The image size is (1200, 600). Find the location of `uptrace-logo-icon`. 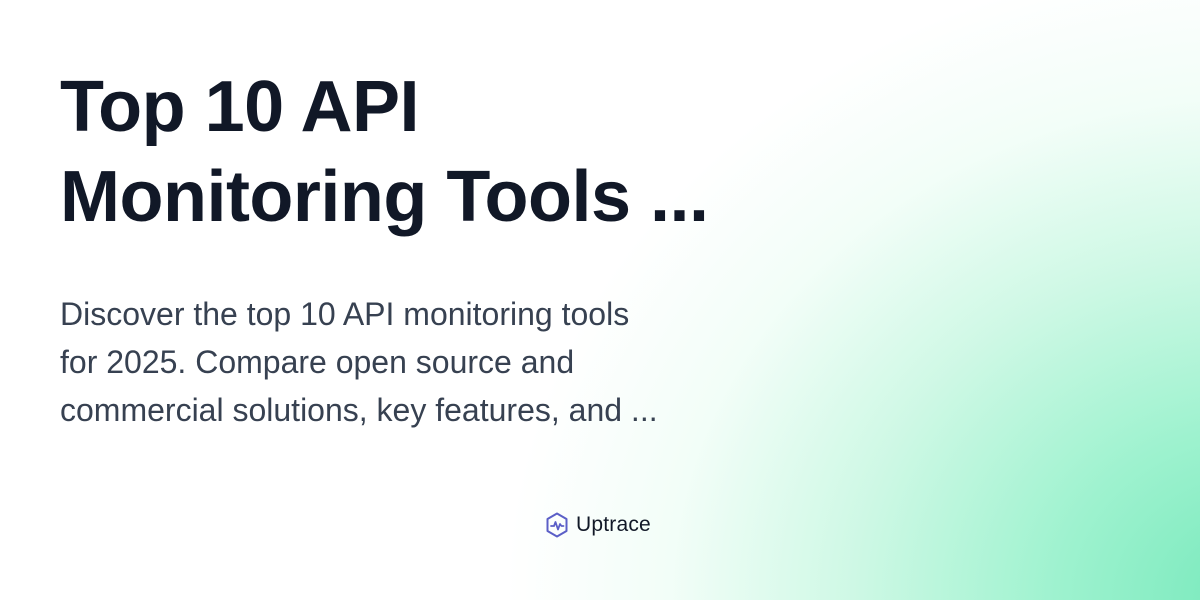

uptrace-logo-icon is located at coordinates (557, 525).